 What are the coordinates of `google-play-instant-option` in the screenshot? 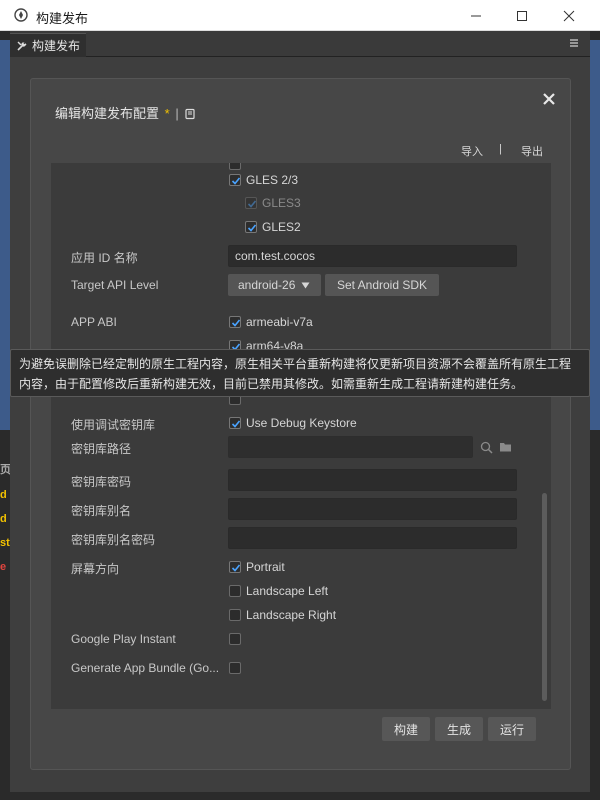 It's located at (235, 639).